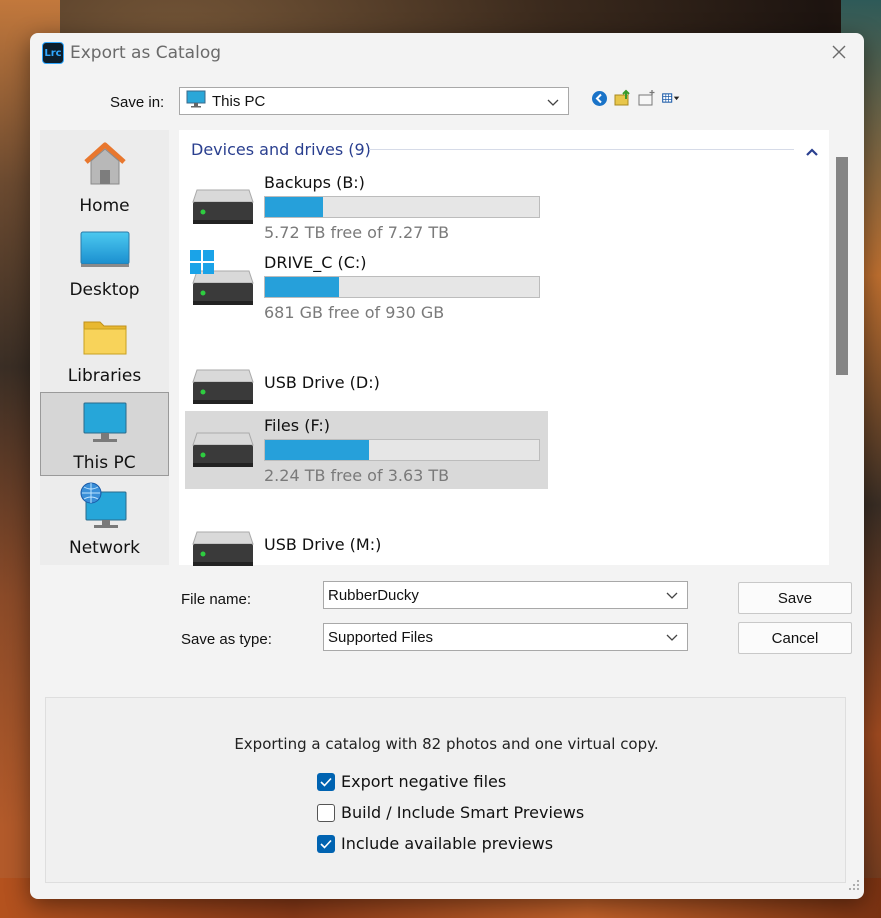  What do you see at coordinates (854, 885) in the screenshot?
I see `resize-grip-icon` at bounding box center [854, 885].